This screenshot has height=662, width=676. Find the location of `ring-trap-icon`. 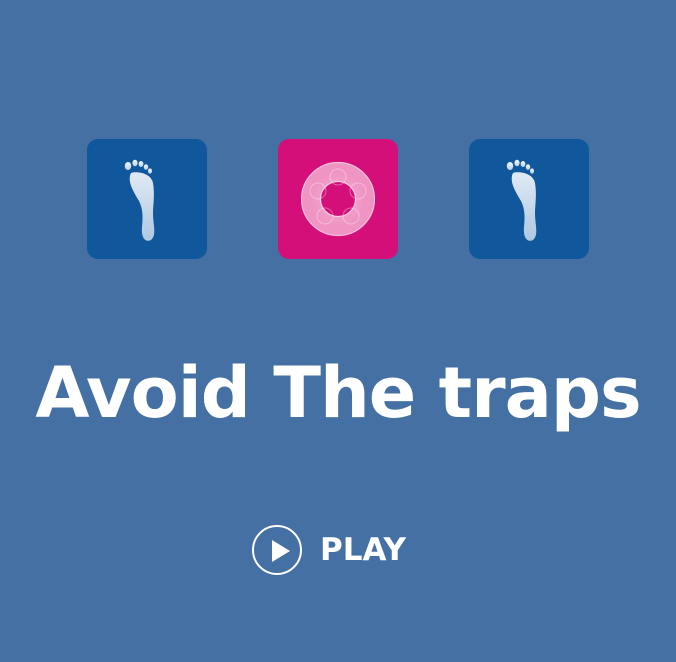

ring-trap-icon is located at coordinates (338, 199).